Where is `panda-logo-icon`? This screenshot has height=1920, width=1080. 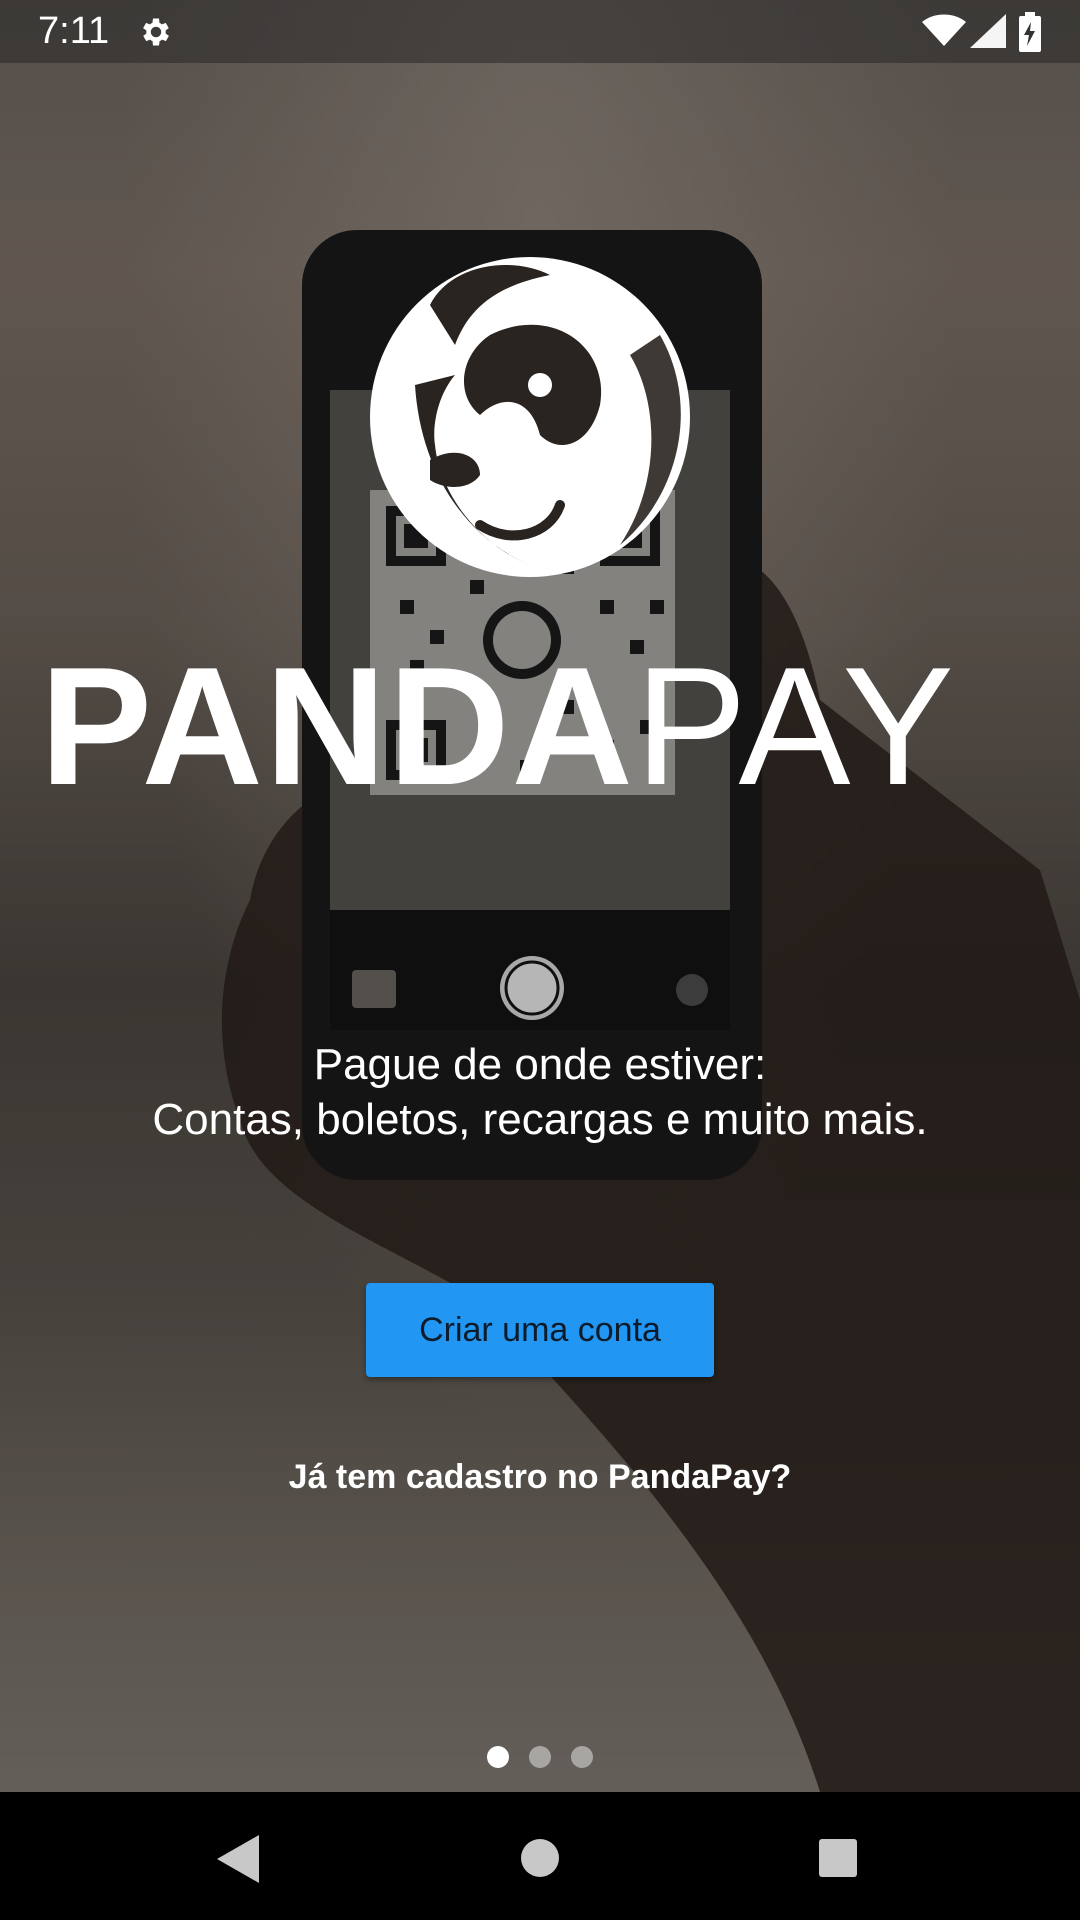
panda-logo-icon is located at coordinates (530, 417).